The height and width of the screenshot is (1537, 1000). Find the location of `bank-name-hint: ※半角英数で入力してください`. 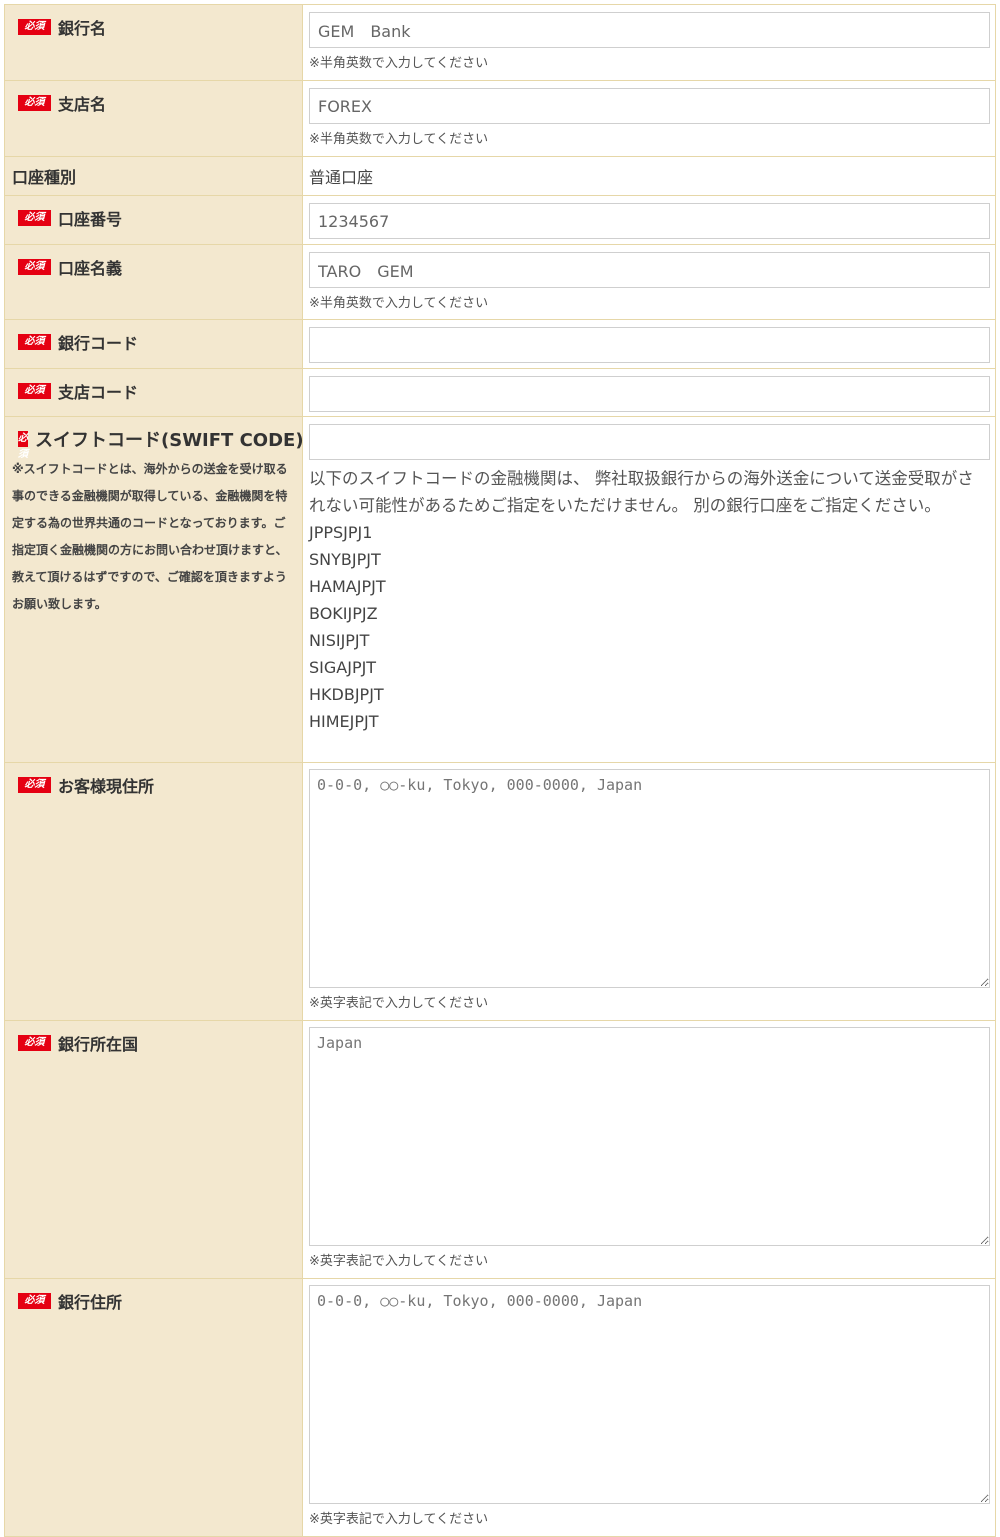

bank-name-hint: ※半角英数で入力してください is located at coordinates (399, 63).